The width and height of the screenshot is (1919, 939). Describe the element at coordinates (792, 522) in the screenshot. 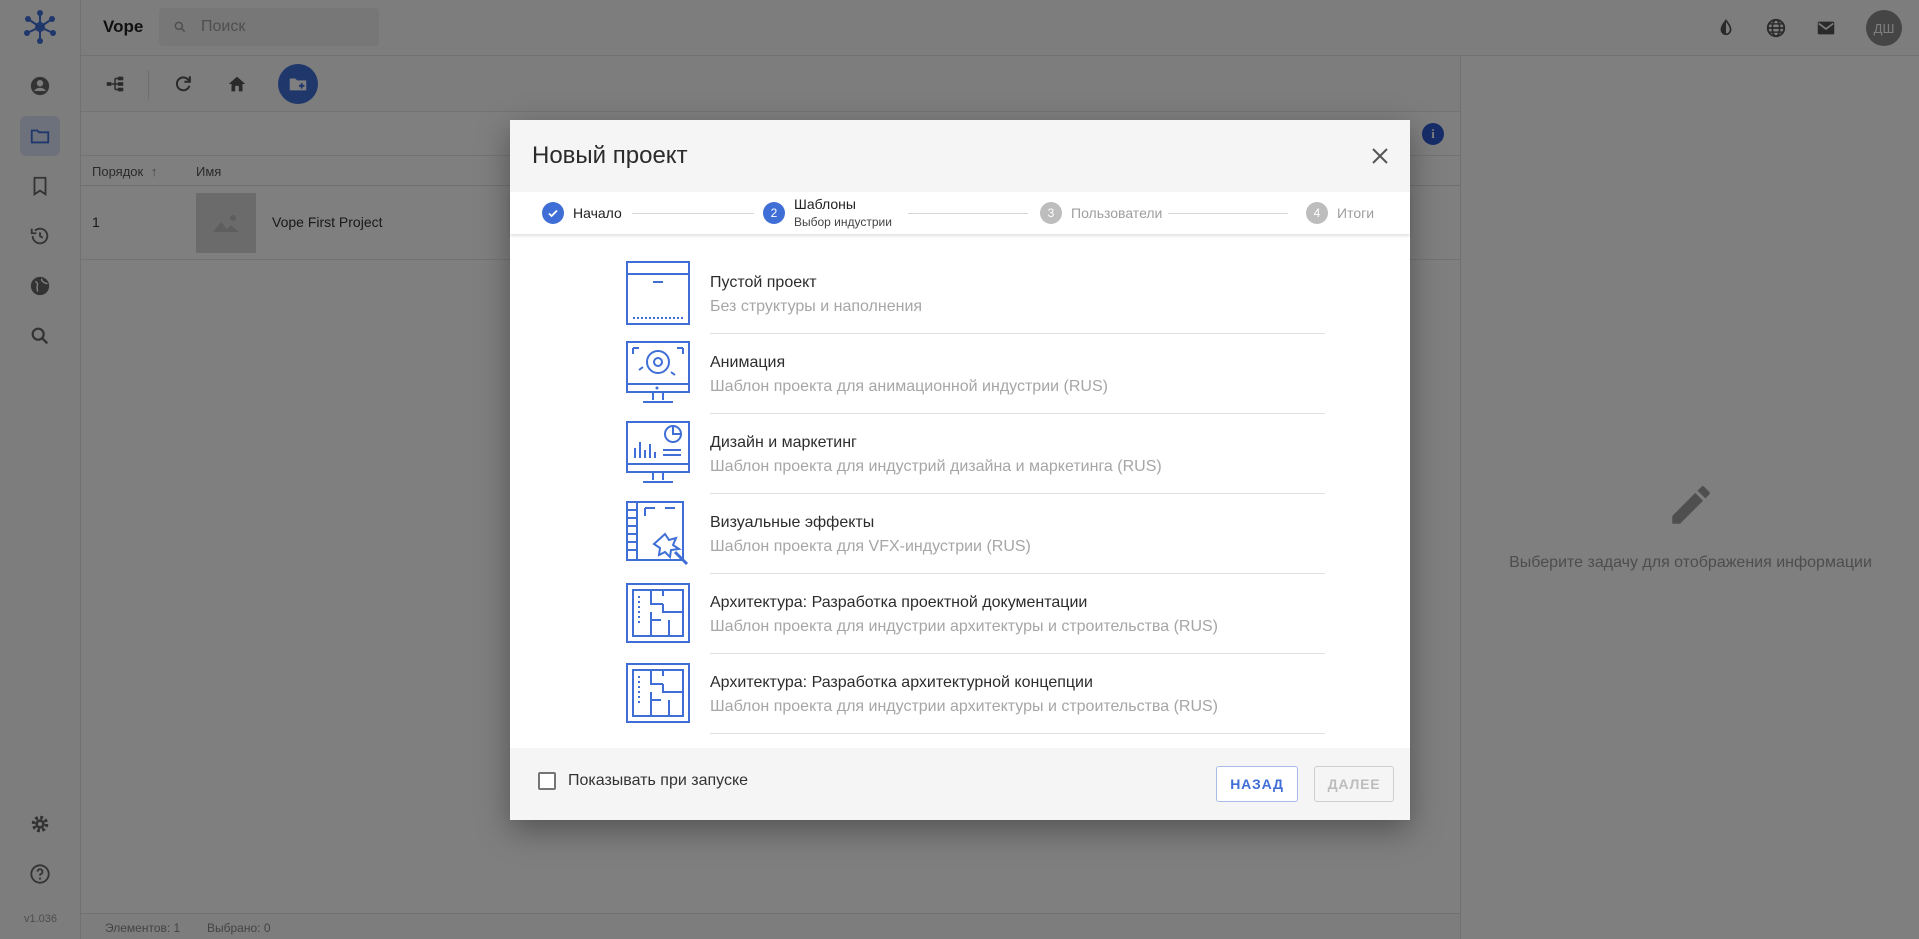

I see `template-name: Визуальные эффекты` at that location.